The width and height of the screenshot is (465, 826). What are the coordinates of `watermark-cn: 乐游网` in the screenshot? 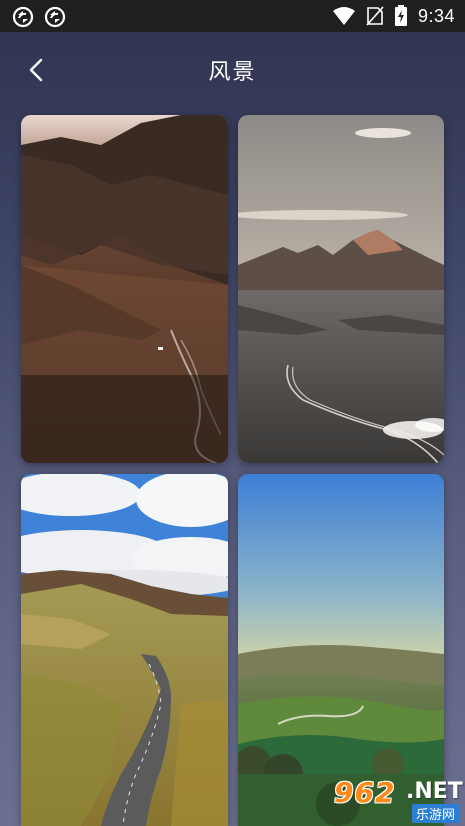 It's located at (436, 813).